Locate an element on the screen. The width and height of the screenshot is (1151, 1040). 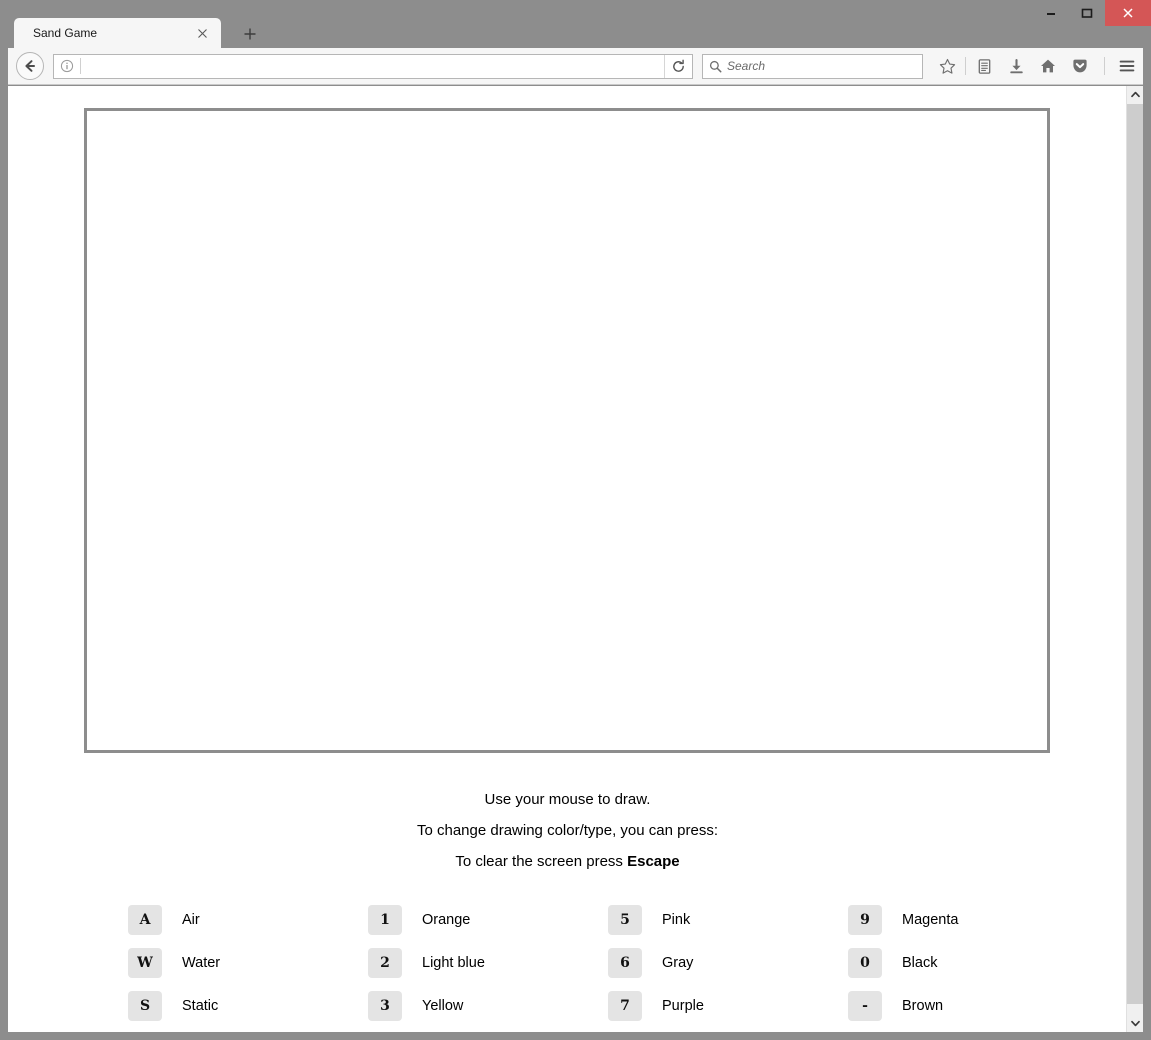
keycap-1: 1 is located at coordinates (385, 919).